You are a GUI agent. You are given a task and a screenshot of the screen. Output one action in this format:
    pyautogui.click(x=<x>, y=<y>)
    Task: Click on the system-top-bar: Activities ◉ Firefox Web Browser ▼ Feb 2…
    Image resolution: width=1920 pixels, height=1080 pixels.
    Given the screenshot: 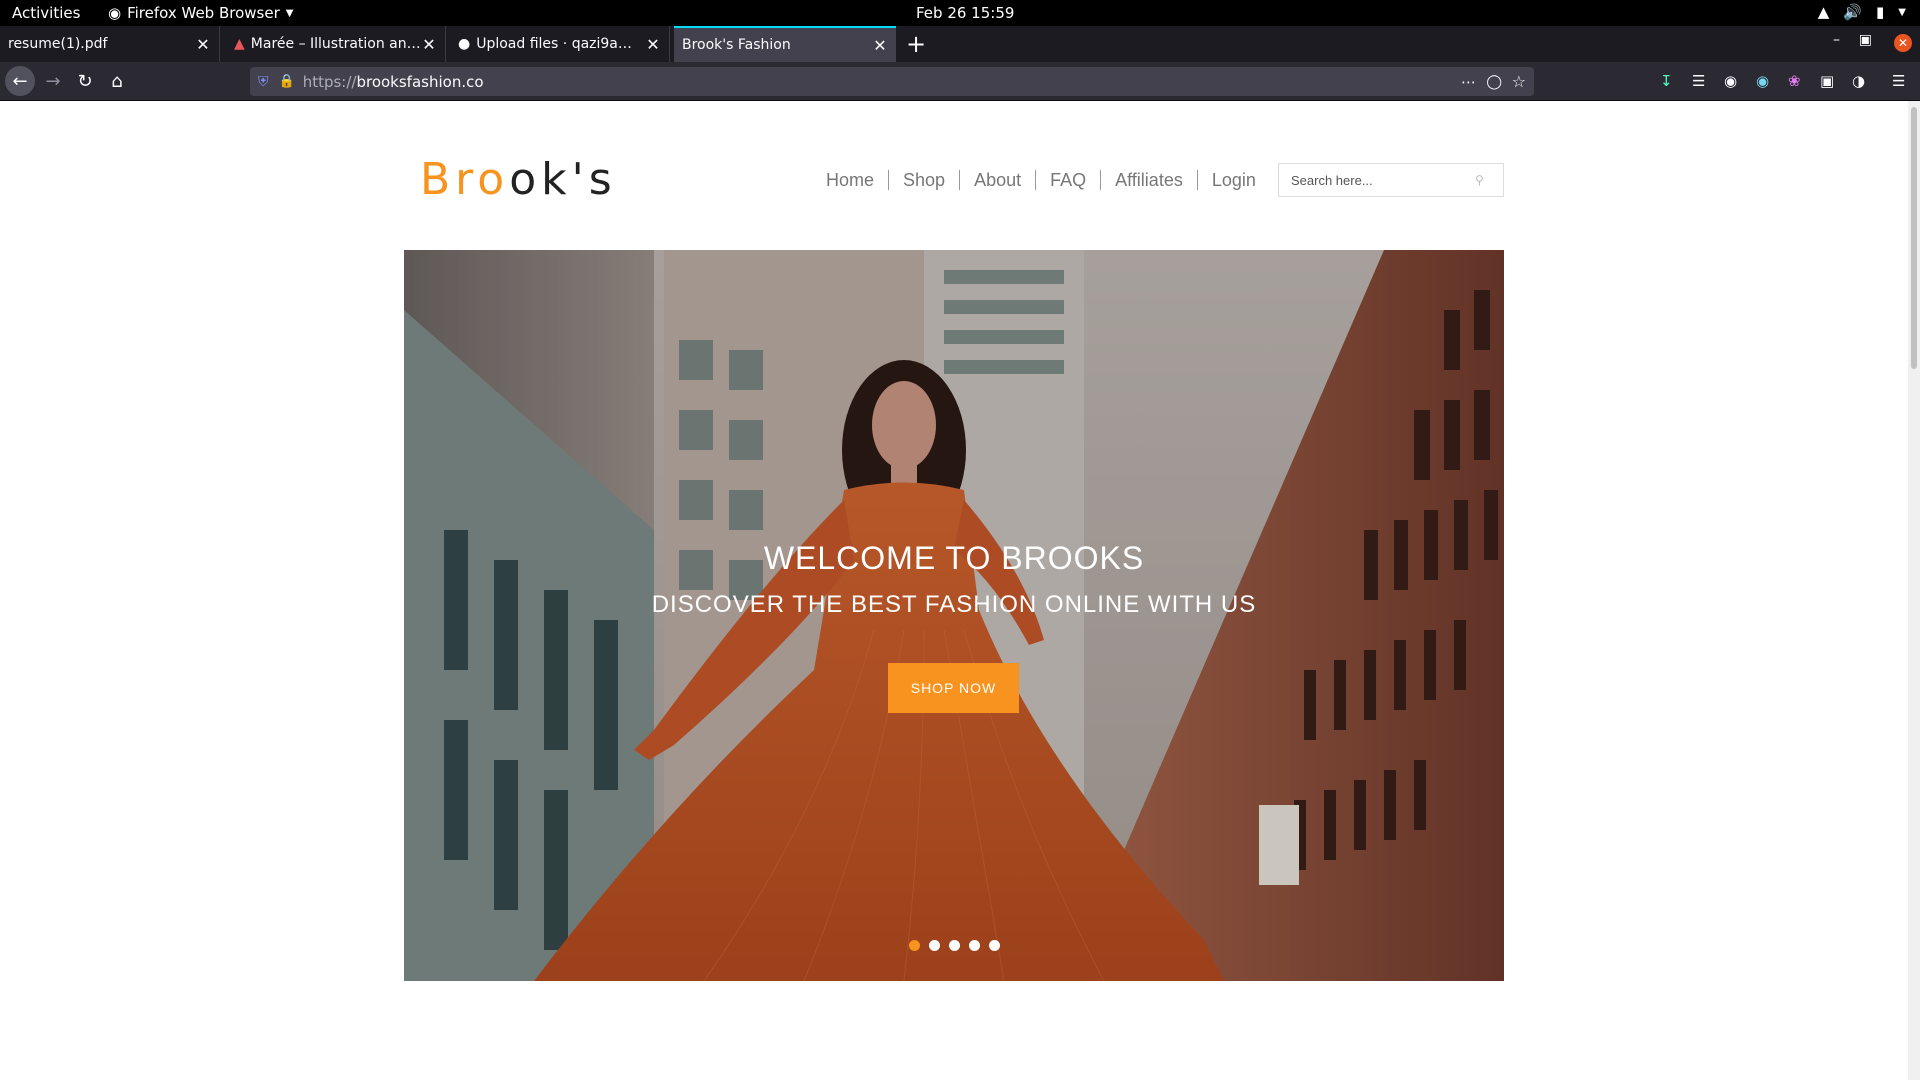 What is the action you would take?
    pyautogui.click(x=960, y=13)
    